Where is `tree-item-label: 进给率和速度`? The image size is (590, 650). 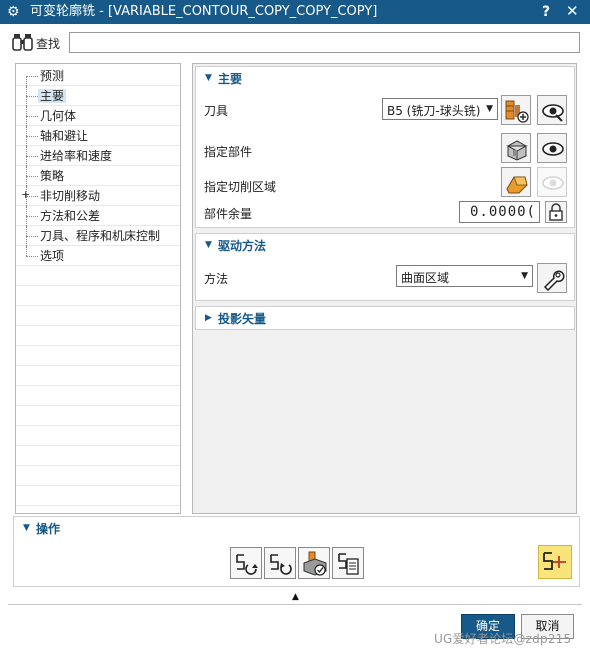 tree-item-label: 进给率和速度 is located at coordinates (76, 156).